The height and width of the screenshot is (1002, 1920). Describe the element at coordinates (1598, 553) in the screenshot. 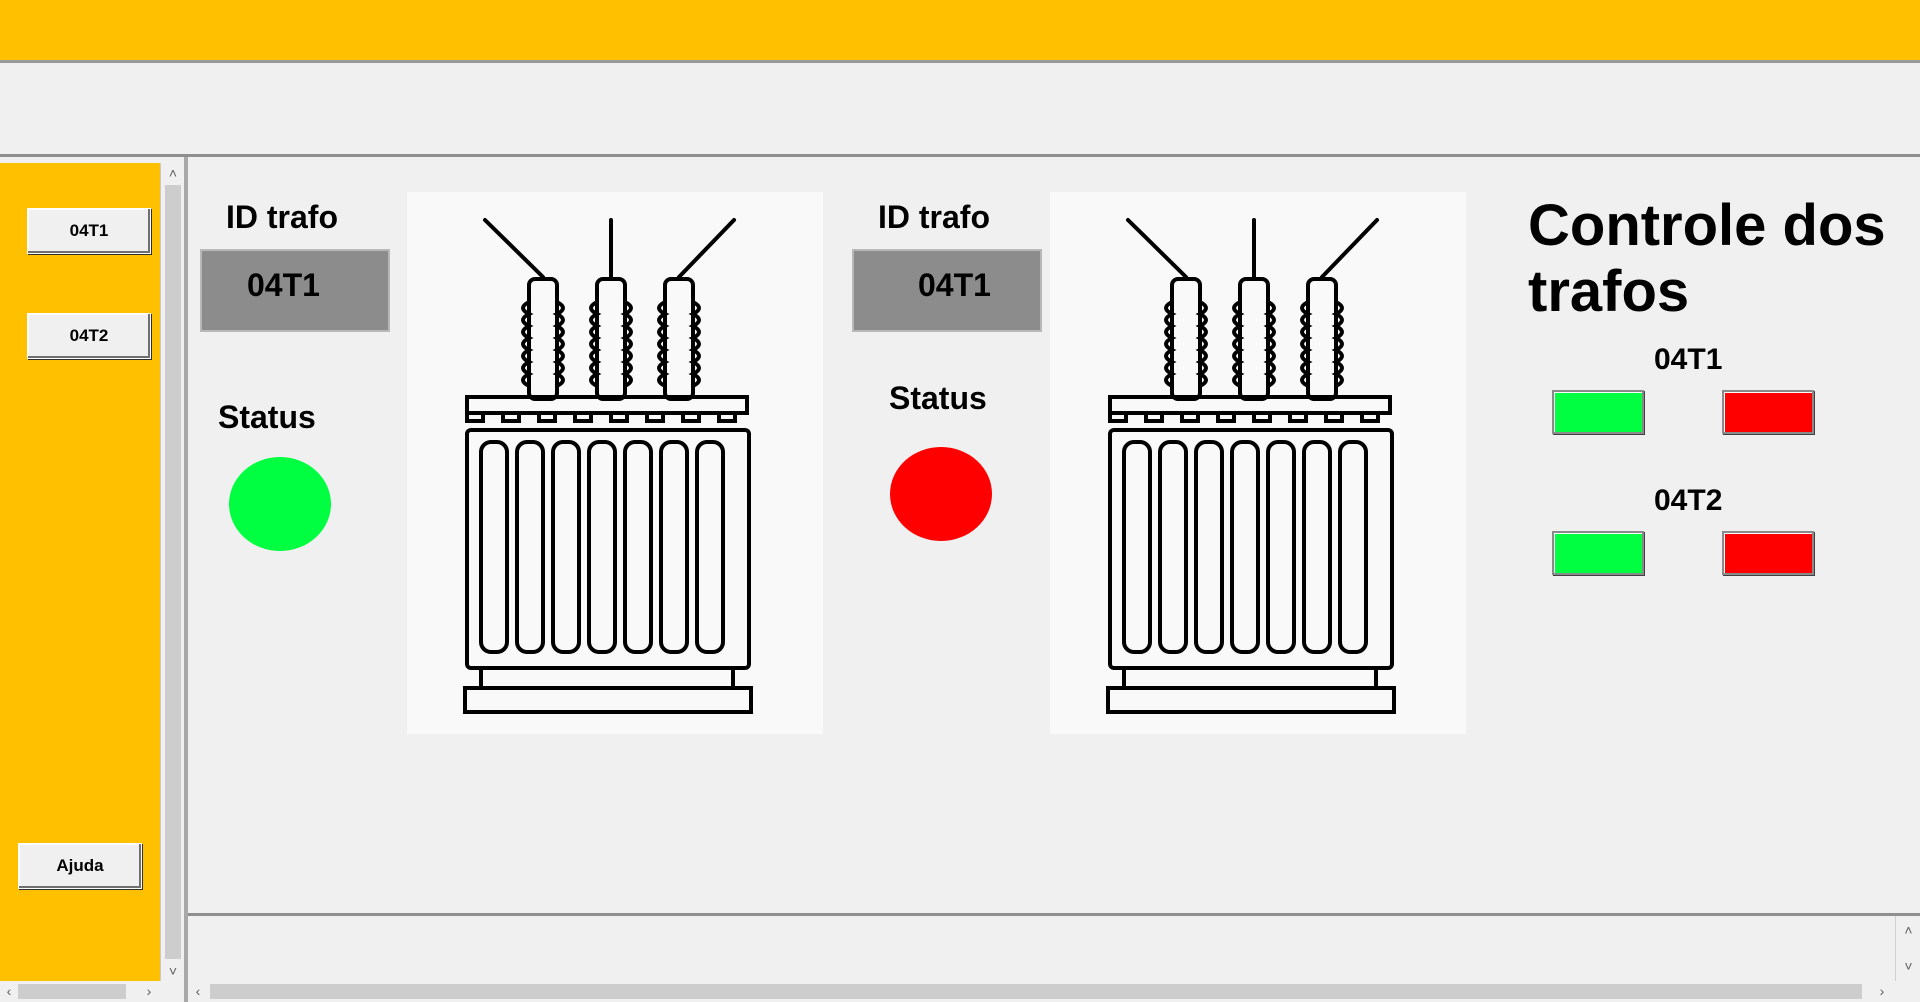

I see `04t2-on-button` at that location.